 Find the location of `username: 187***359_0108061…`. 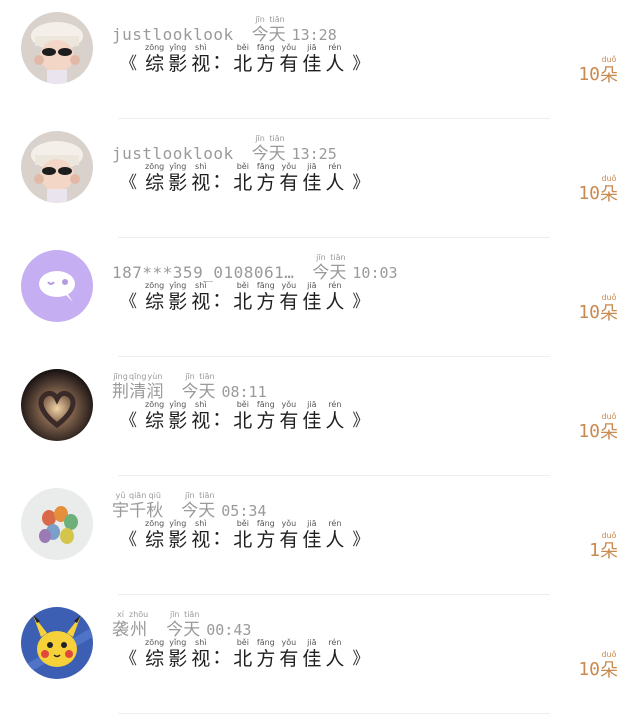

username: 187***359_0108061… is located at coordinates (203, 272).